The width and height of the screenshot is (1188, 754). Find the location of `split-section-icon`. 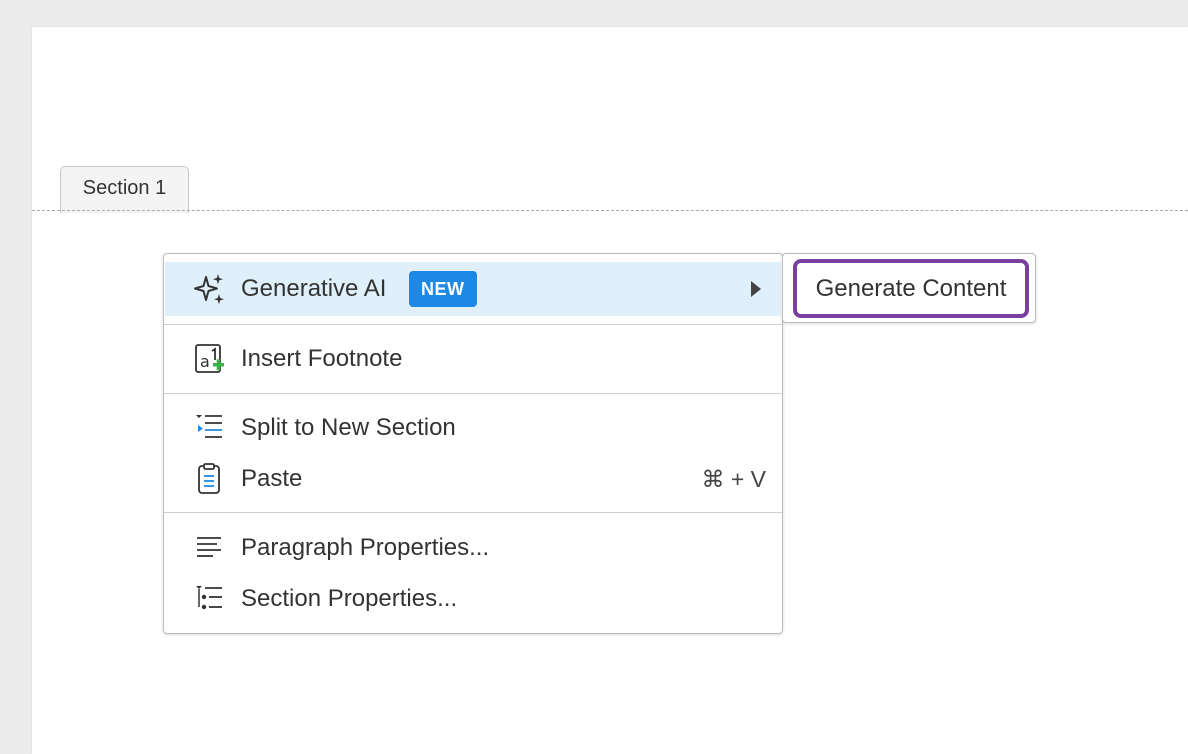

split-section-icon is located at coordinates (209, 428).